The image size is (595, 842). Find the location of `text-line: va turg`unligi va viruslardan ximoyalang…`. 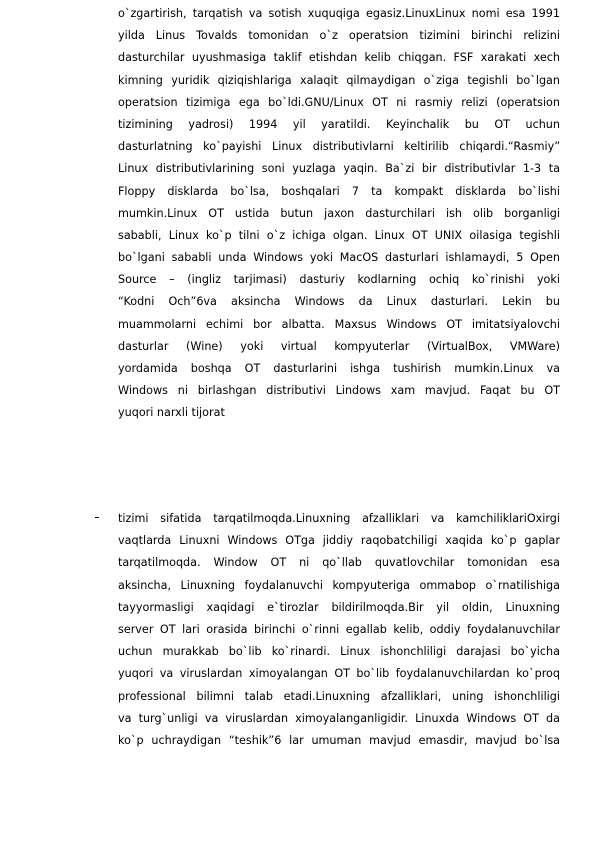

text-line: va turg`unligi va viruslardan ximoyalang… is located at coordinates (339, 718).